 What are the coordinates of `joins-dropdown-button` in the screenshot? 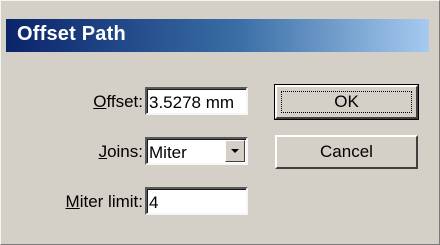 It's located at (235, 151).